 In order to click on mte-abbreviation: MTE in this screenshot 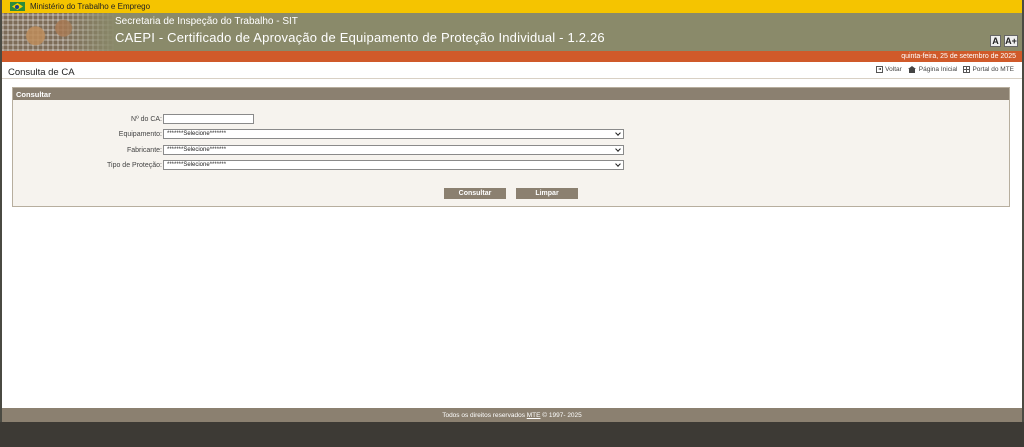, I will do `click(533, 415)`.